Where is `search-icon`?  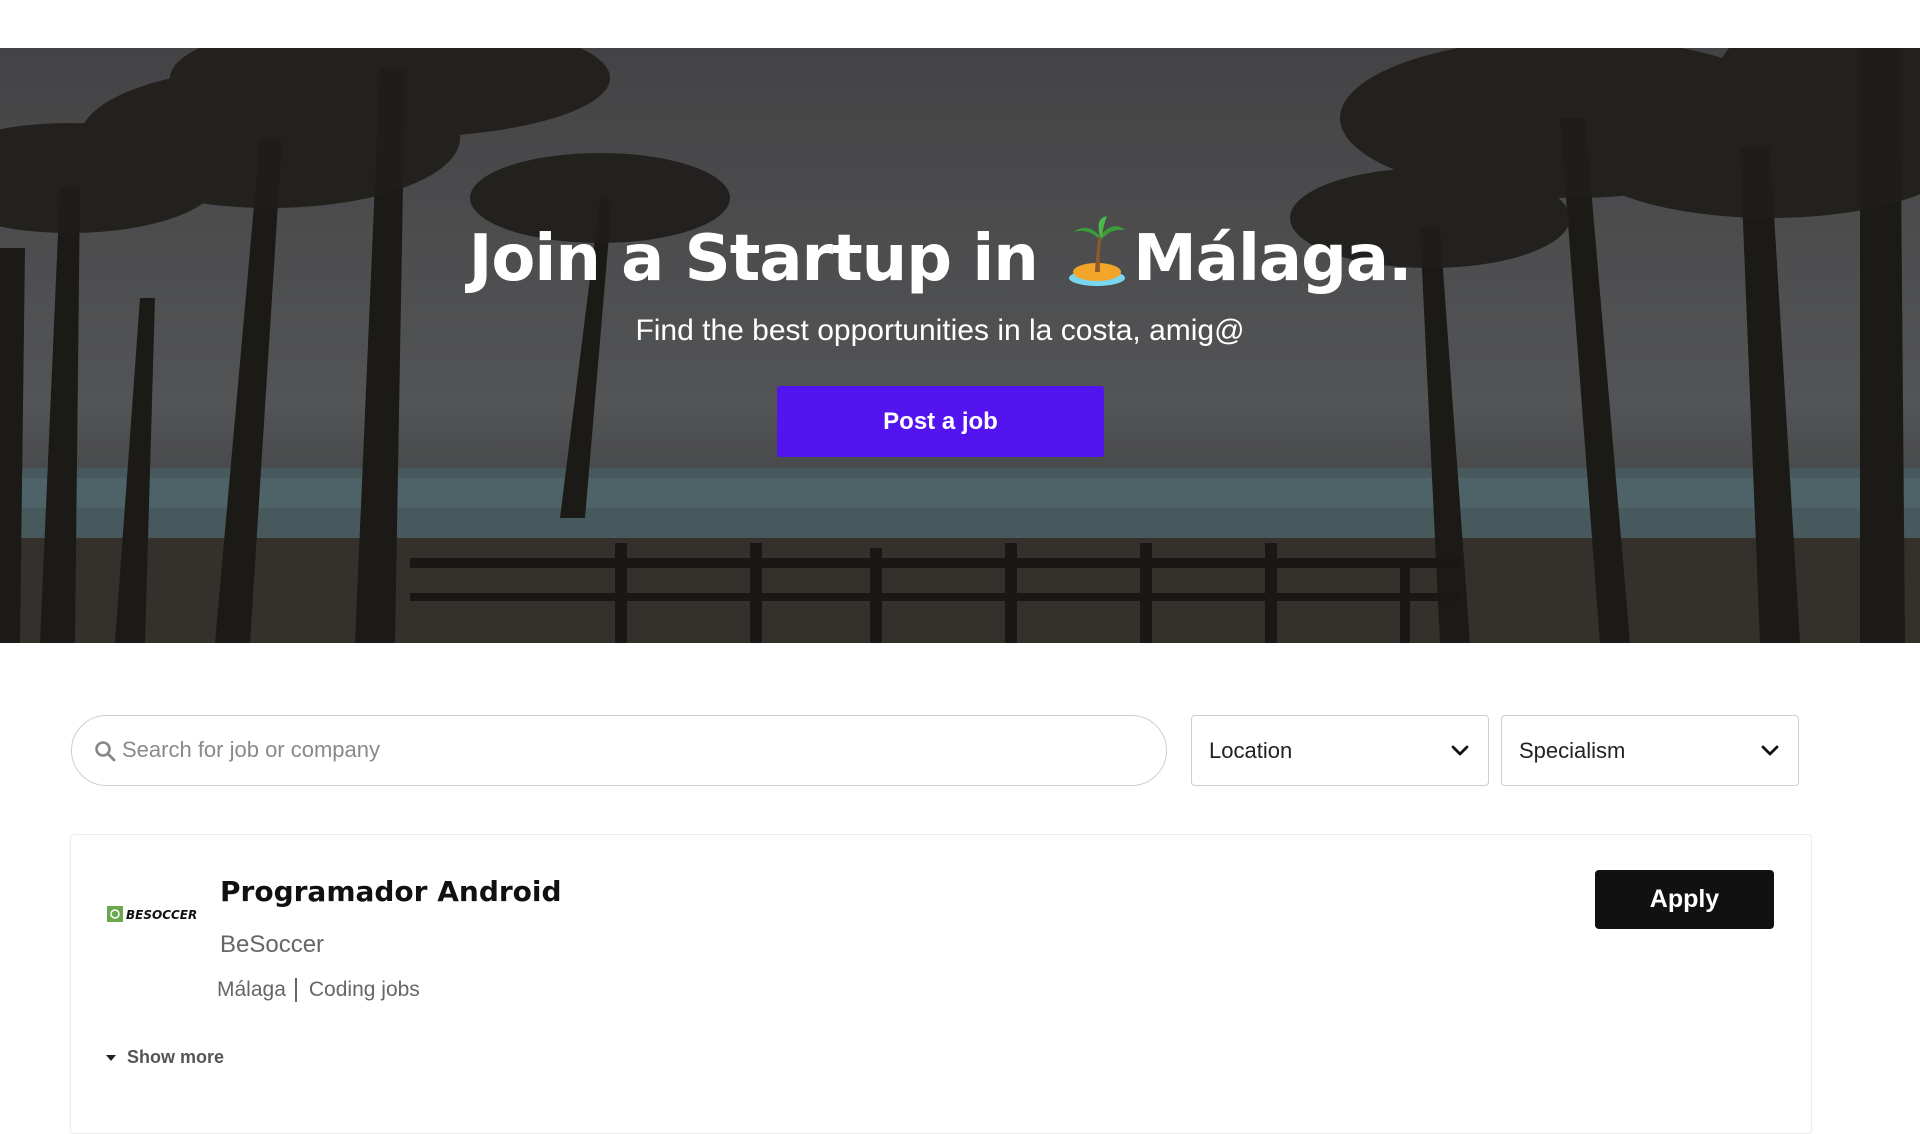
search-icon is located at coordinates (105, 751).